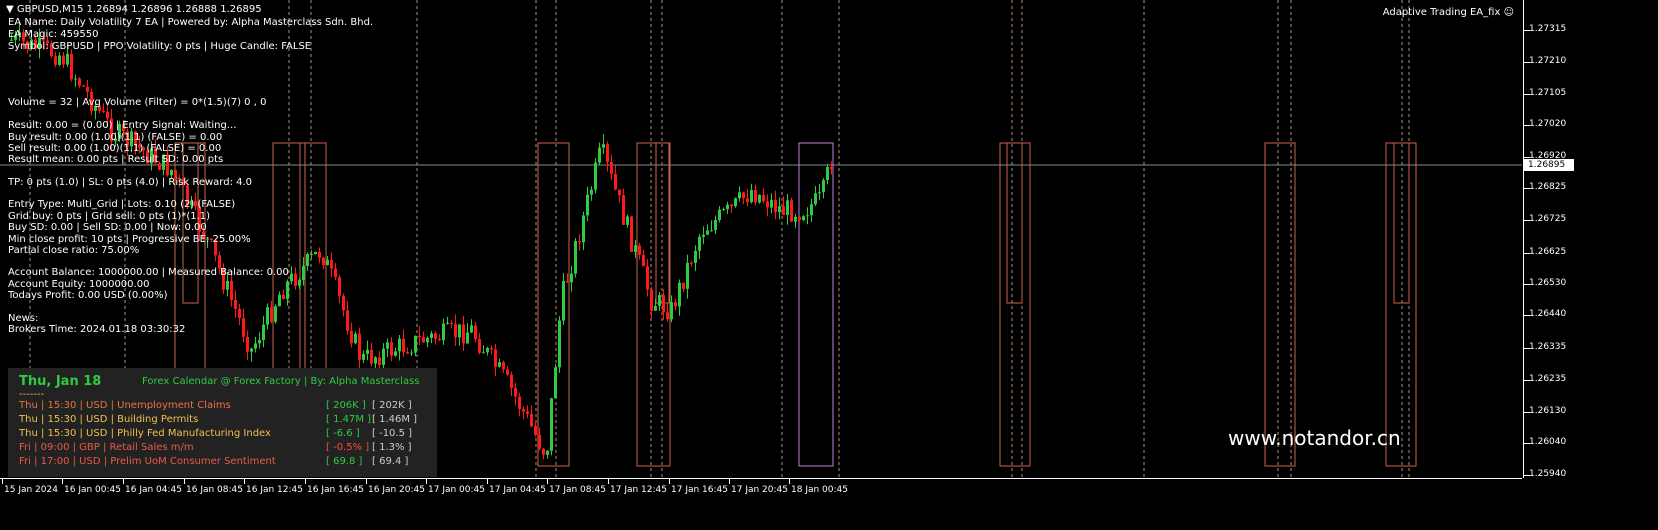 The image size is (1658, 530). I want to click on news-event-box, so click(1401, 304).